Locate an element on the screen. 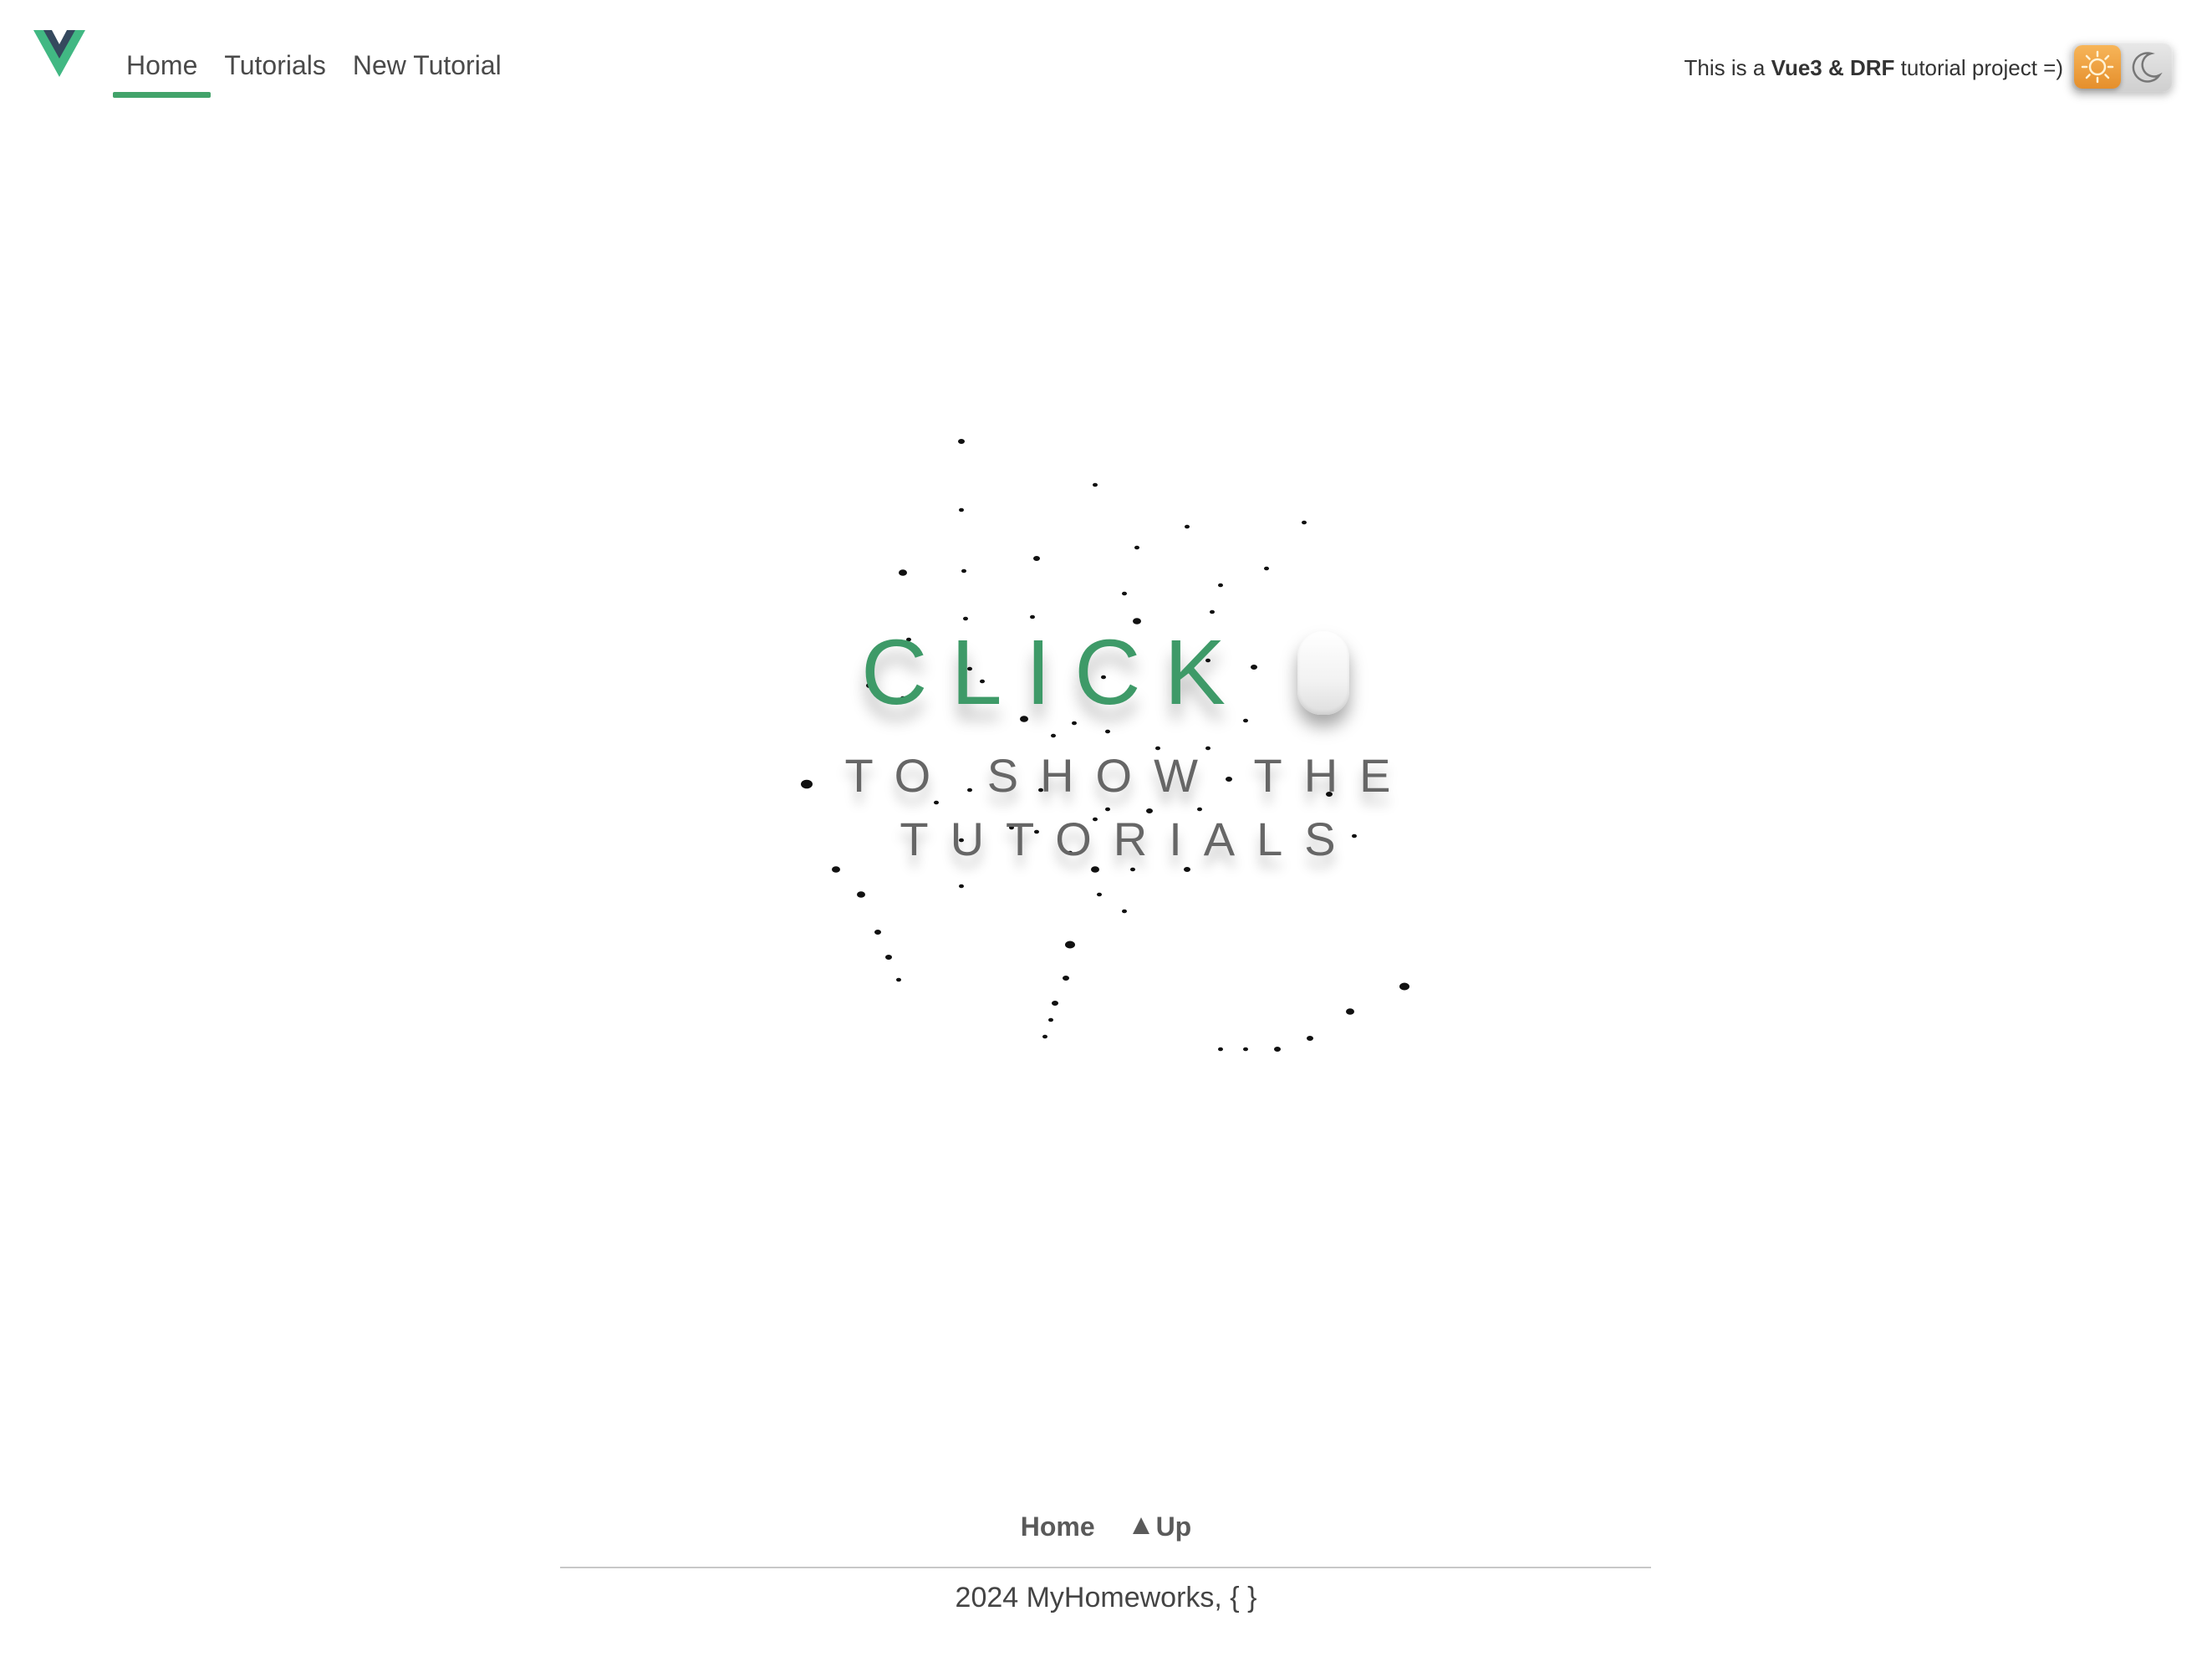 This screenshot has height=1672, width=2212. vue-logo is located at coordinates (59, 55).